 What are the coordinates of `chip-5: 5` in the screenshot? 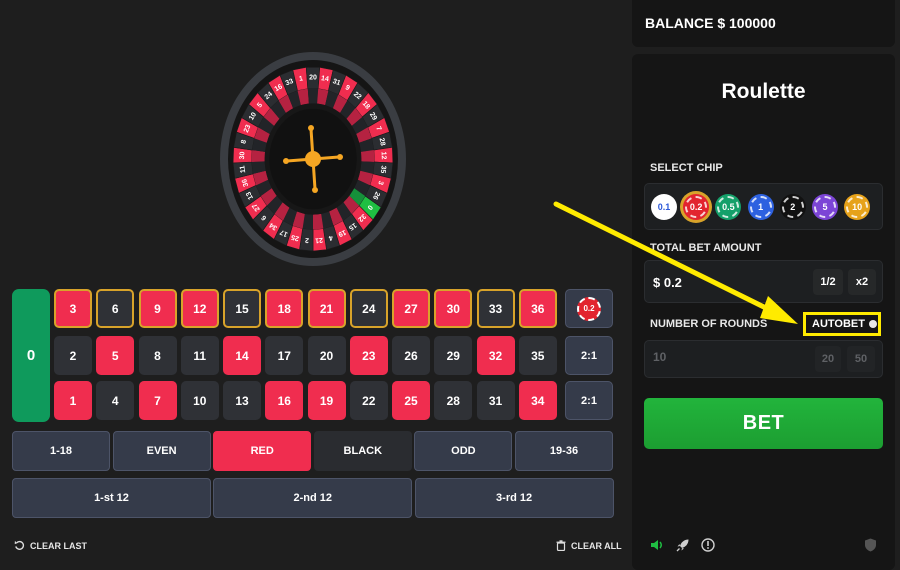 It's located at (825, 207).